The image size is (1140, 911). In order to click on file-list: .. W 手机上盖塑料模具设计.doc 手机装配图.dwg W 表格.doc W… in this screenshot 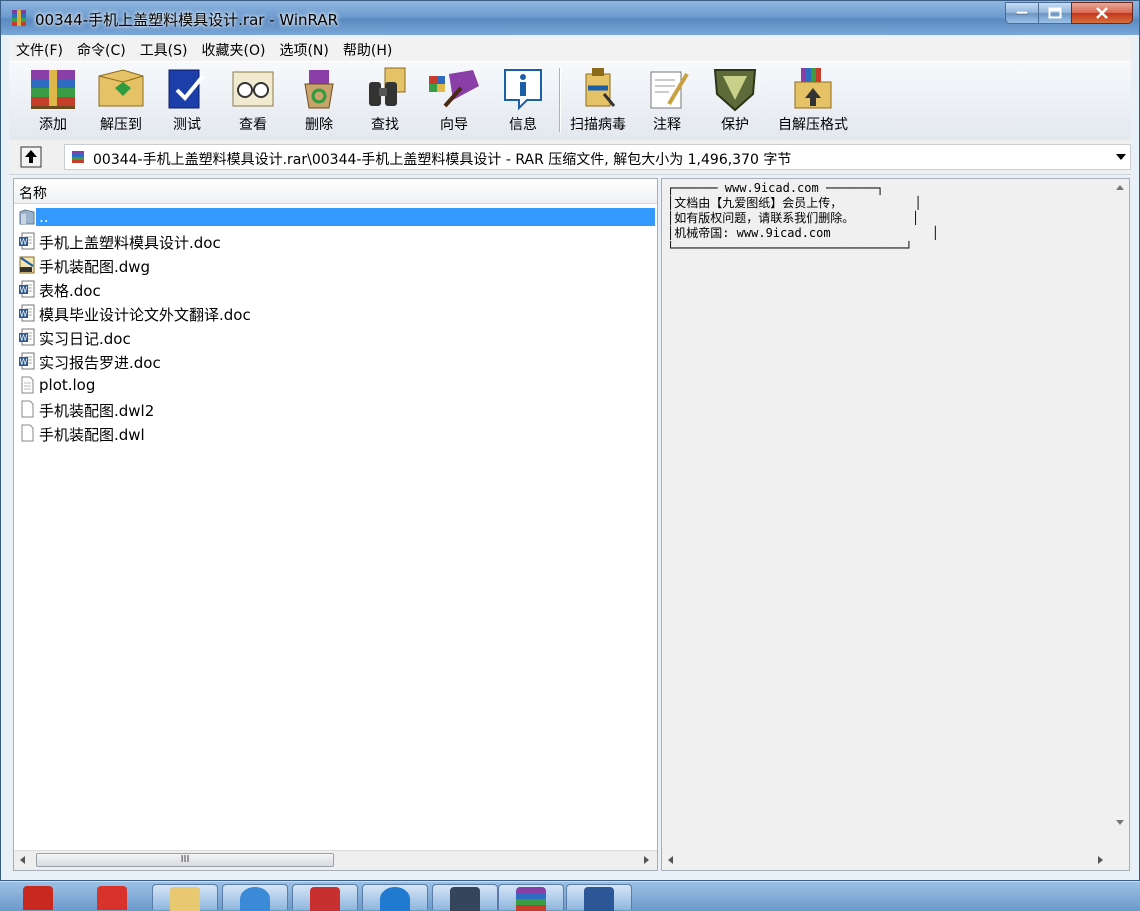, I will do `click(335, 325)`.